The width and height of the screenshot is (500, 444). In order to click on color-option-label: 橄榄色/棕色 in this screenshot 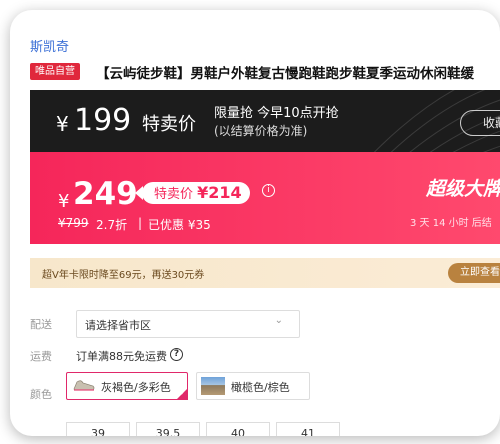, I will do `click(260, 387)`.